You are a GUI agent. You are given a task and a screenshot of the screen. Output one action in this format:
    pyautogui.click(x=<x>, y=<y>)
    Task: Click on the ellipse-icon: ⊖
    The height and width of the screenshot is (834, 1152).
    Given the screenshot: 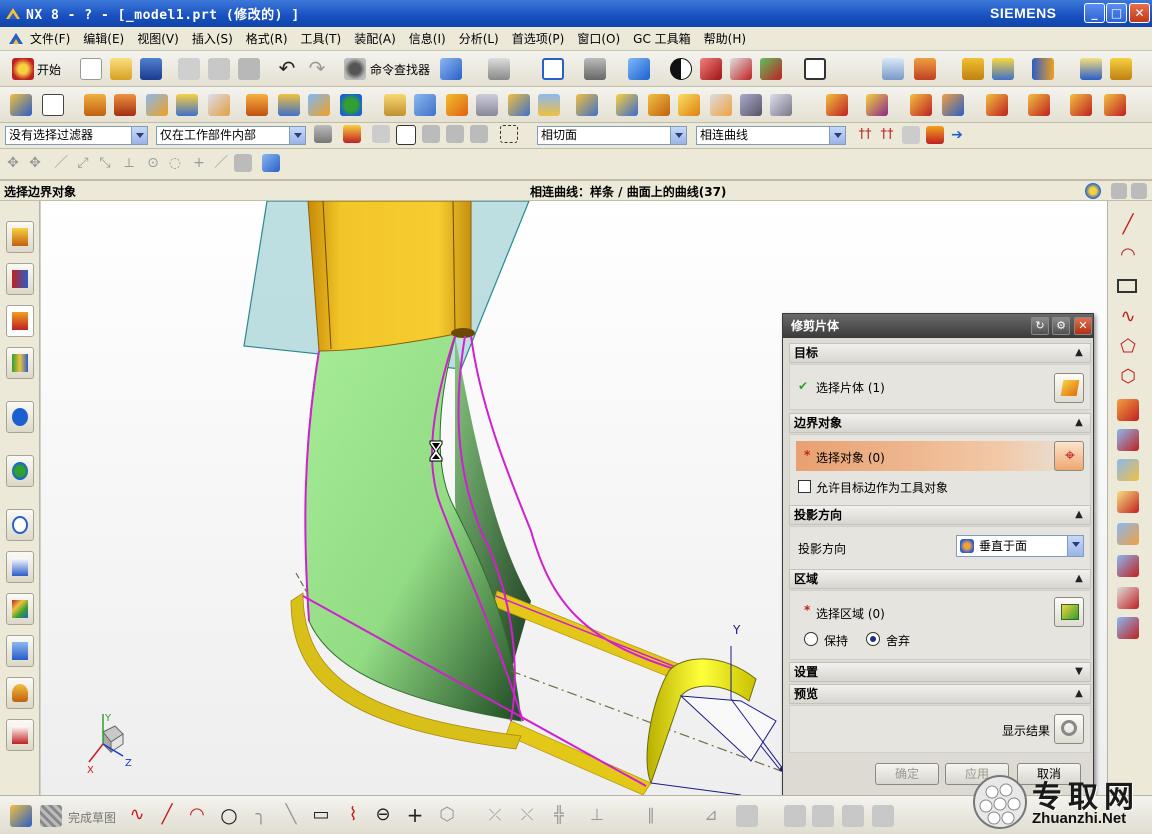 What is the action you would take?
    pyautogui.click(x=383, y=816)
    